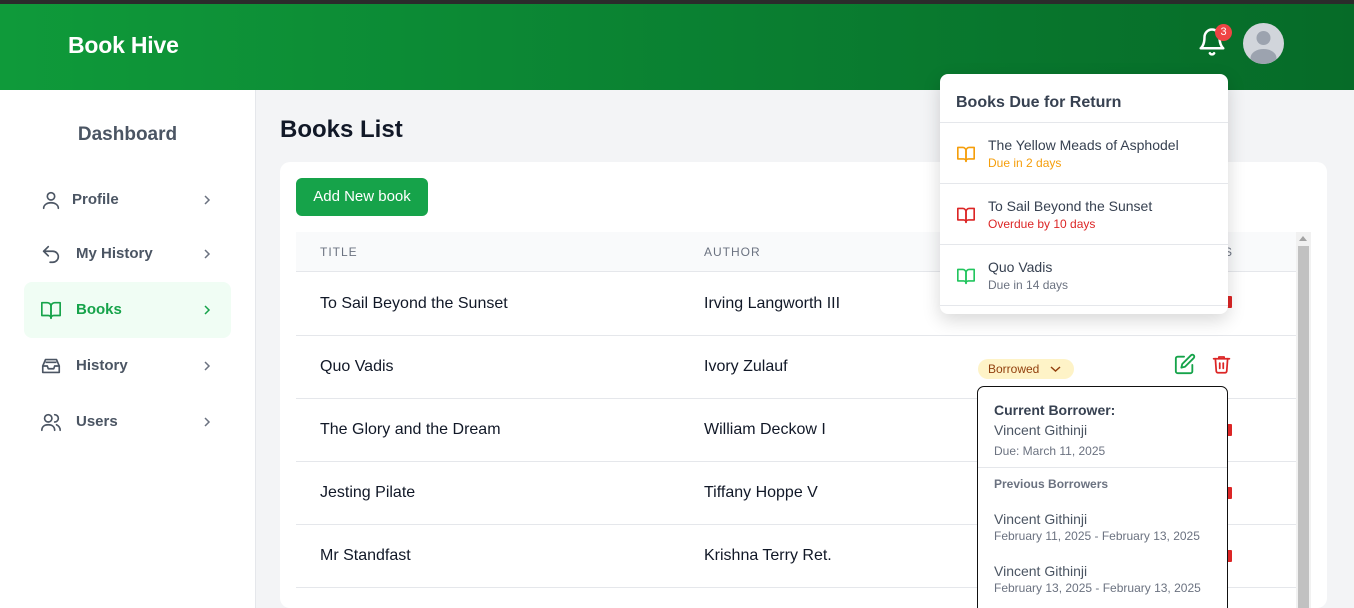 Image resolution: width=1354 pixels, height=608 pixels. Describe the element at coordinates (51, 200) in the screenshot. I see `user-icon` at that location.